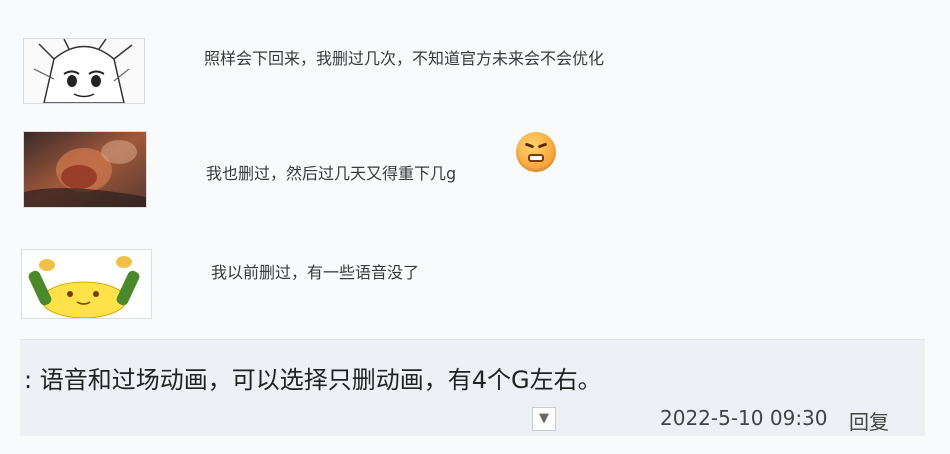 The image size is (950, 454). I want to click on reply-link: 回复, so click(869, 420).